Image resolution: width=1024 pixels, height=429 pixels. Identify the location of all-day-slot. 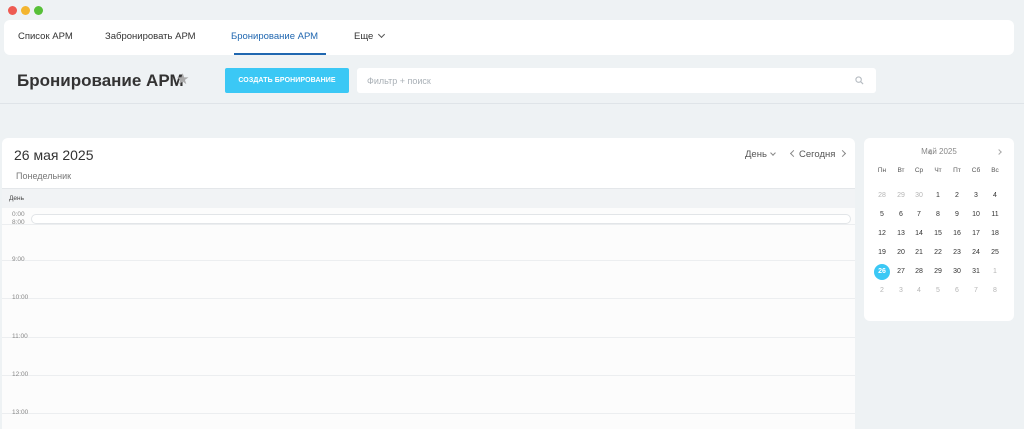
(441, 219).